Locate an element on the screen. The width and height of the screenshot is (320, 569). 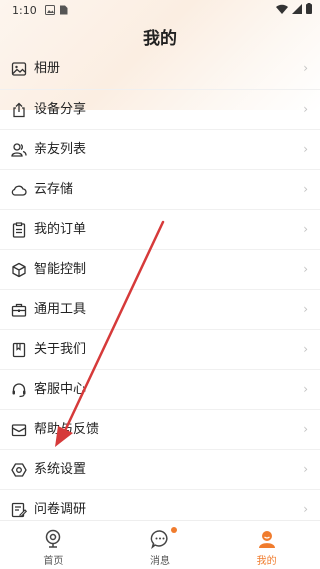
order-icon is located at coordinates (19, 230).